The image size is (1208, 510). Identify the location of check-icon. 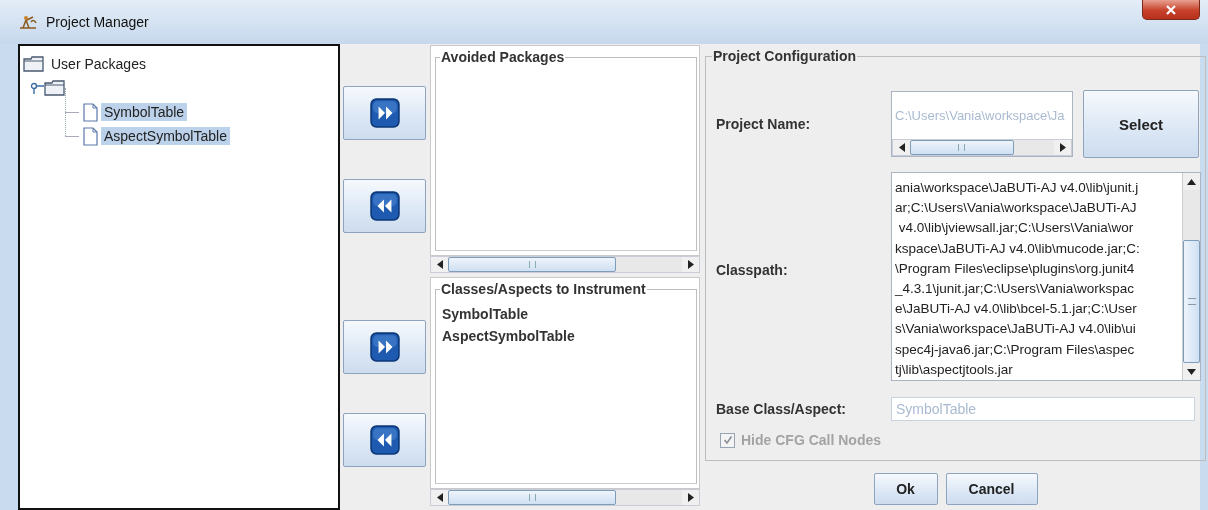
(727, 440).